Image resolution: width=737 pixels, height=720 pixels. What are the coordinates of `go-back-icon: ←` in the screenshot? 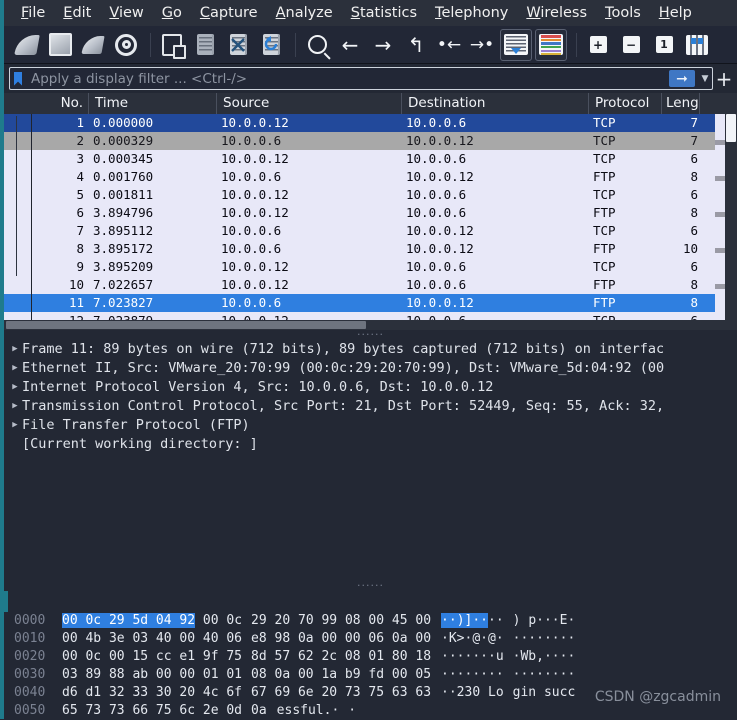 It's located at (350, 45).